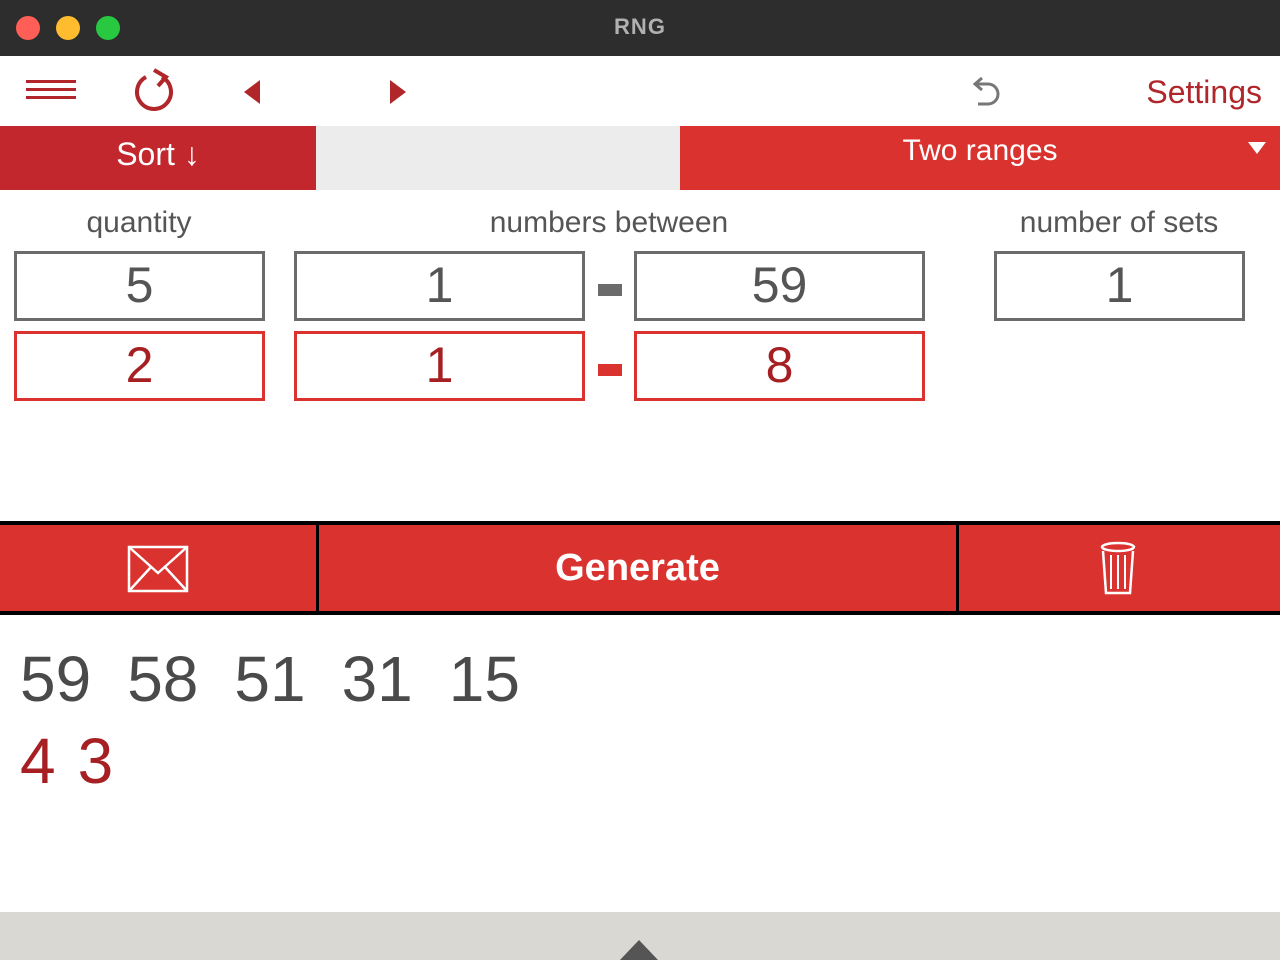 Image resolution: width=1280 pixels, height=960 pixels. I want to click on trash-icon, so click(1118, 568).